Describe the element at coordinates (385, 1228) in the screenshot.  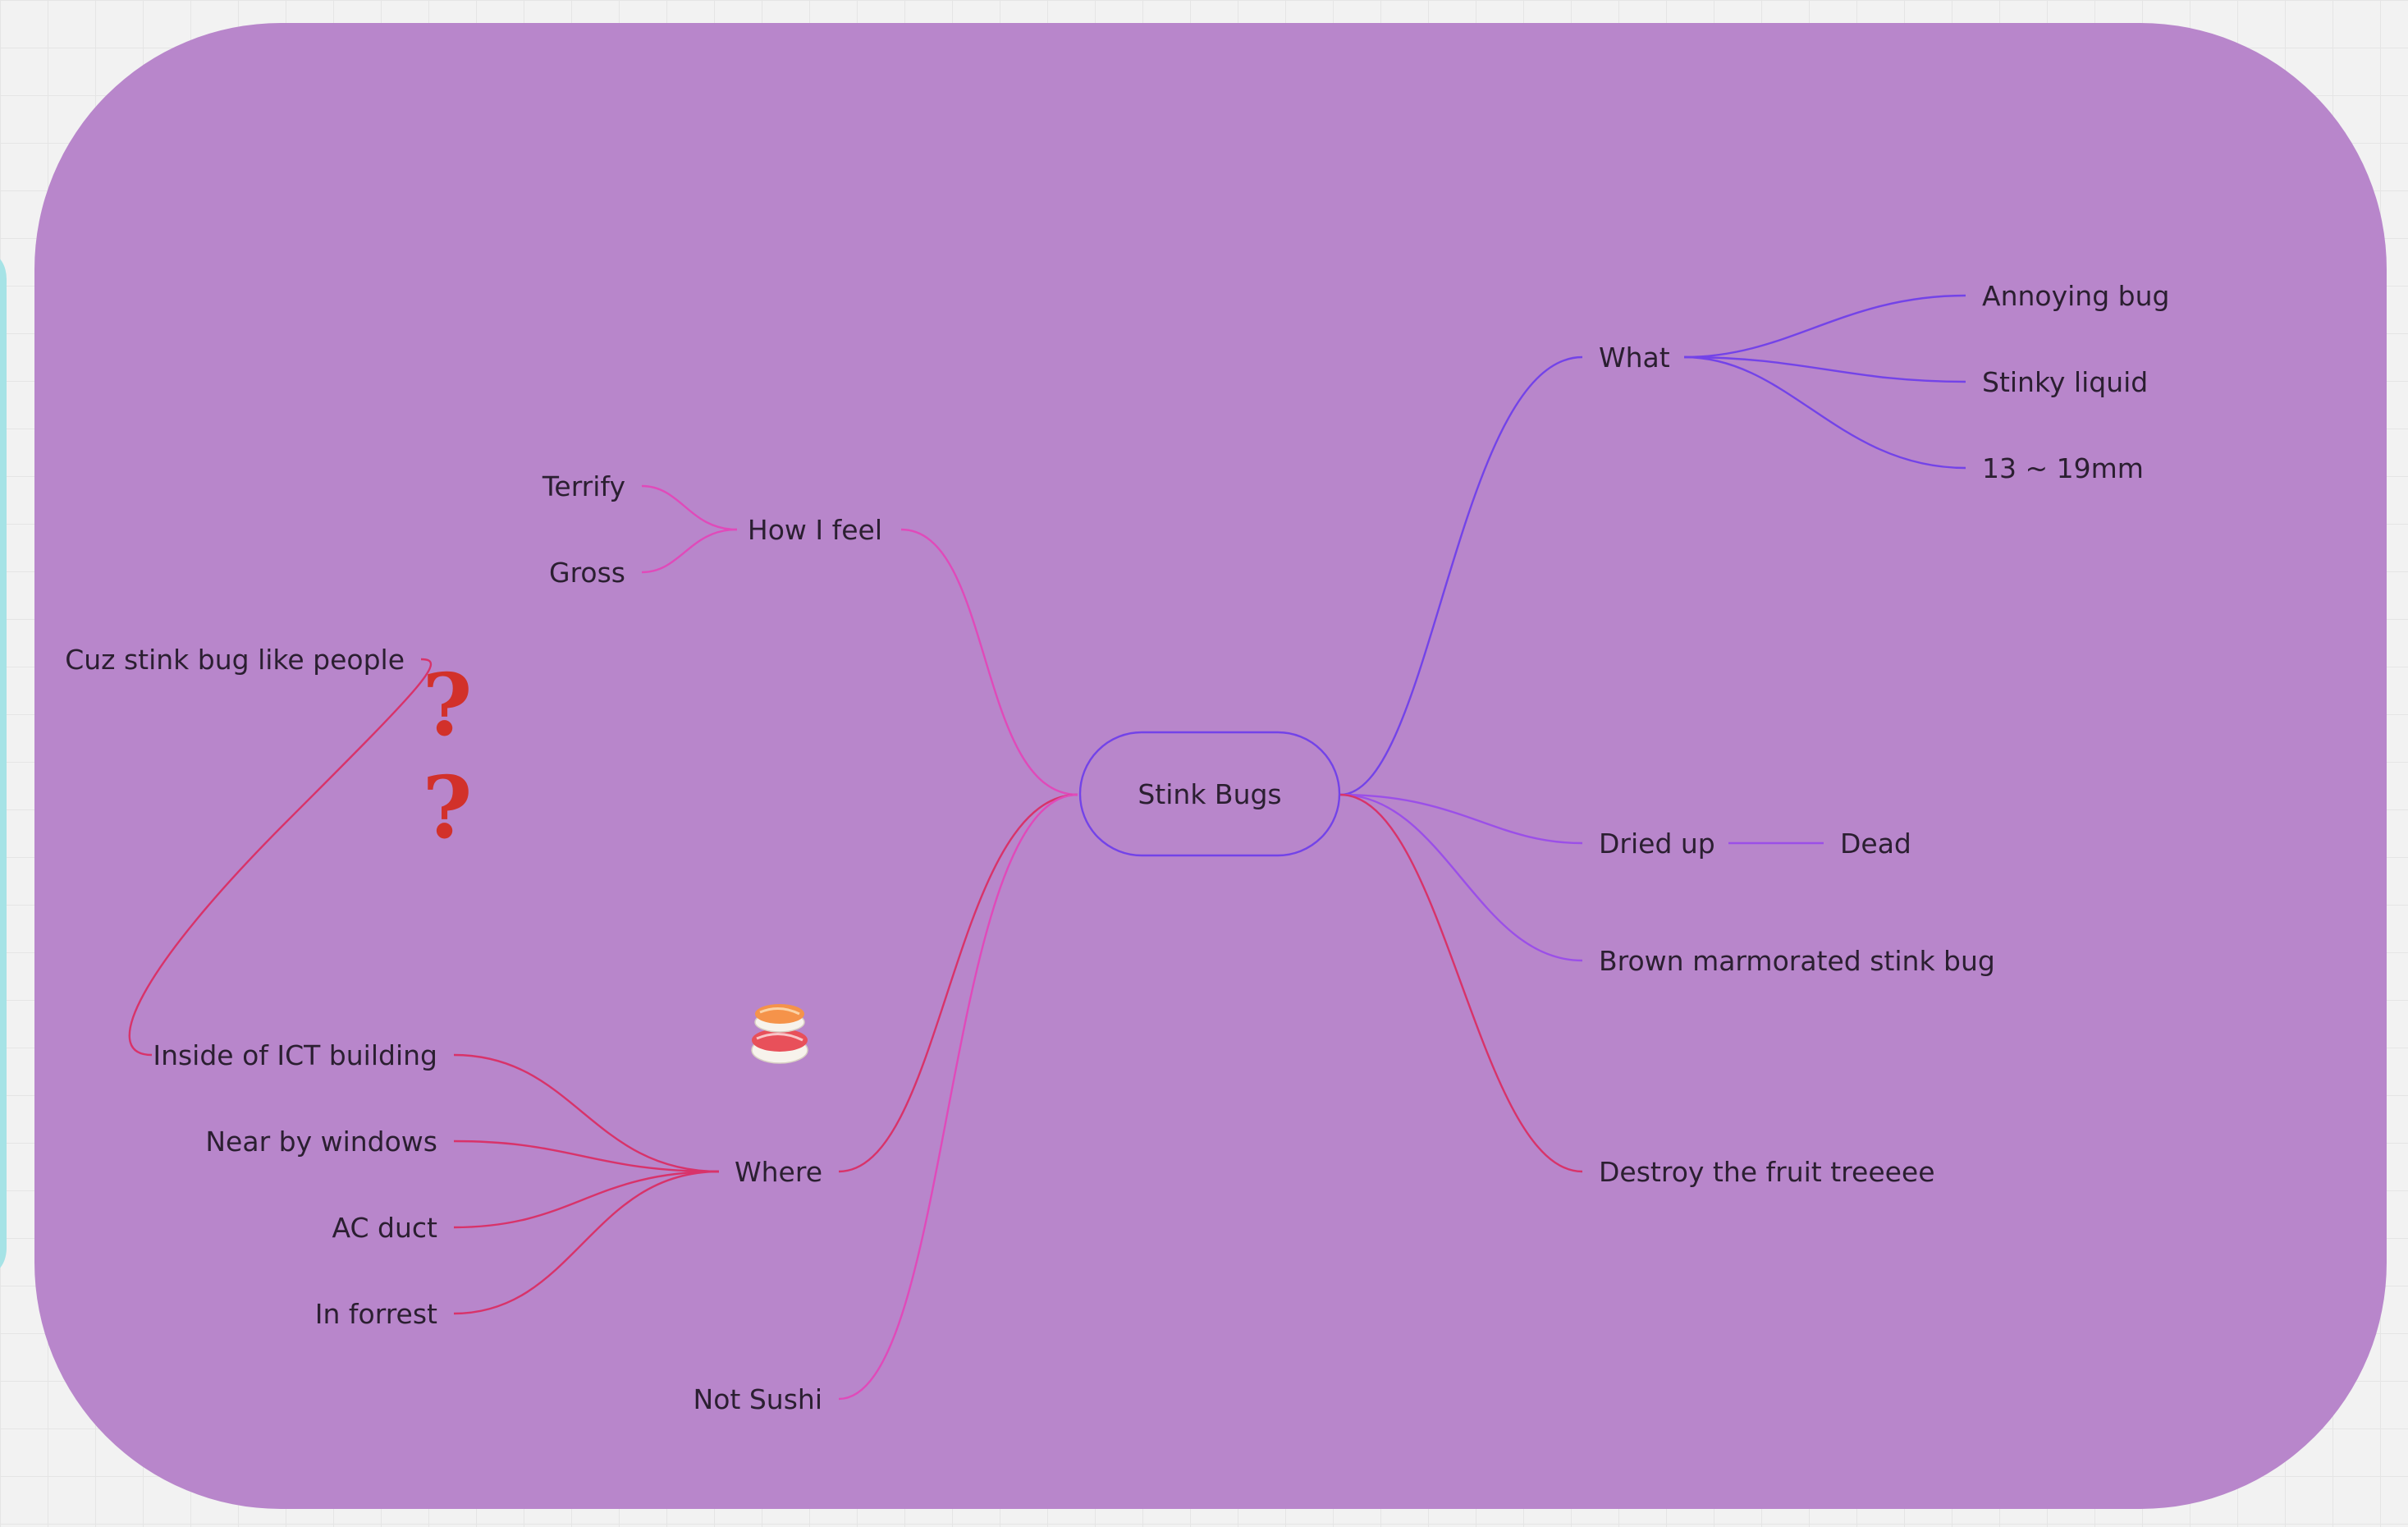
I see `node-ac-duct: AC duct` at that location.